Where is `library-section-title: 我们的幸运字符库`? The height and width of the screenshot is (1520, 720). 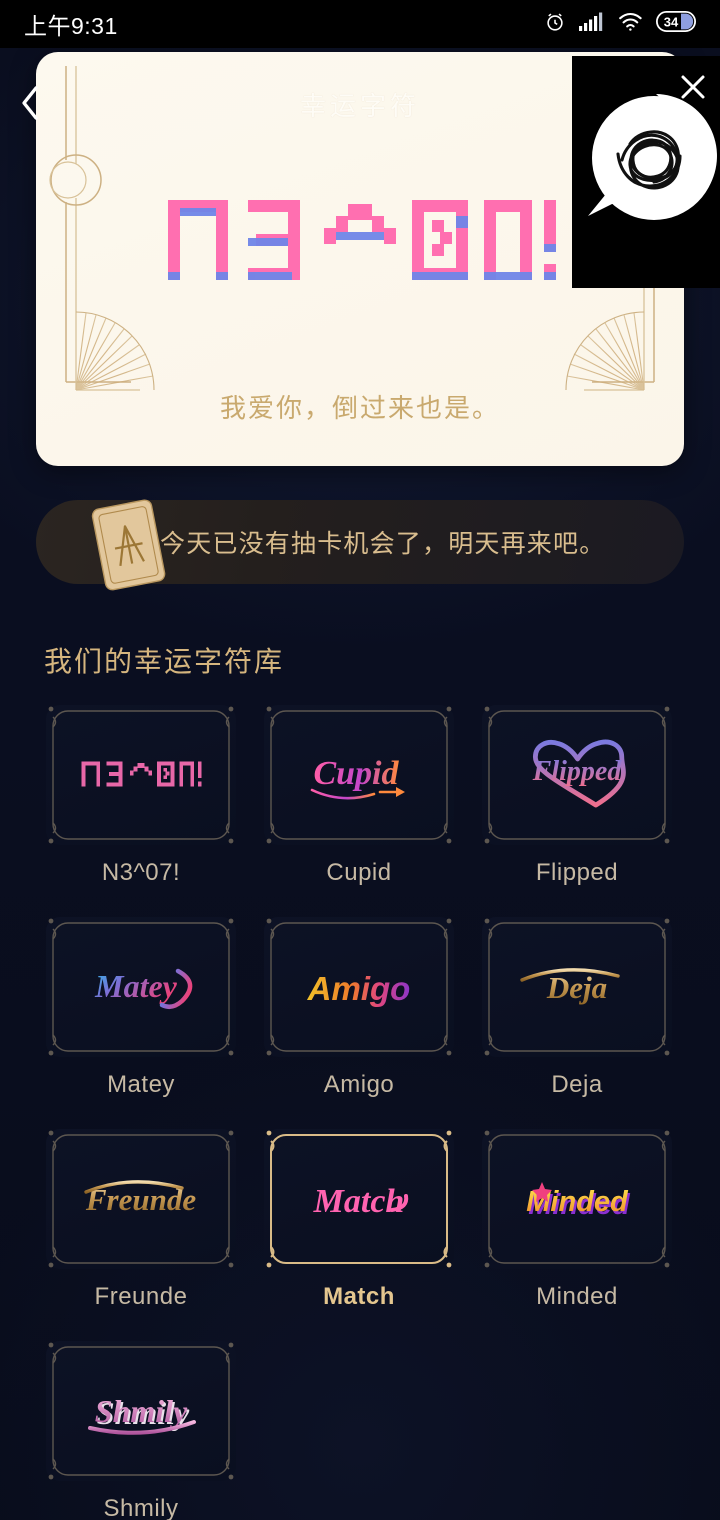 library-section-title: 我们的幸运字符库 is located at coordinates (164, 661).